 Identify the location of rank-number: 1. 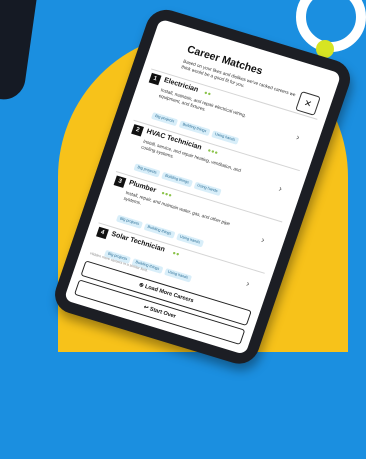
(155, 79).